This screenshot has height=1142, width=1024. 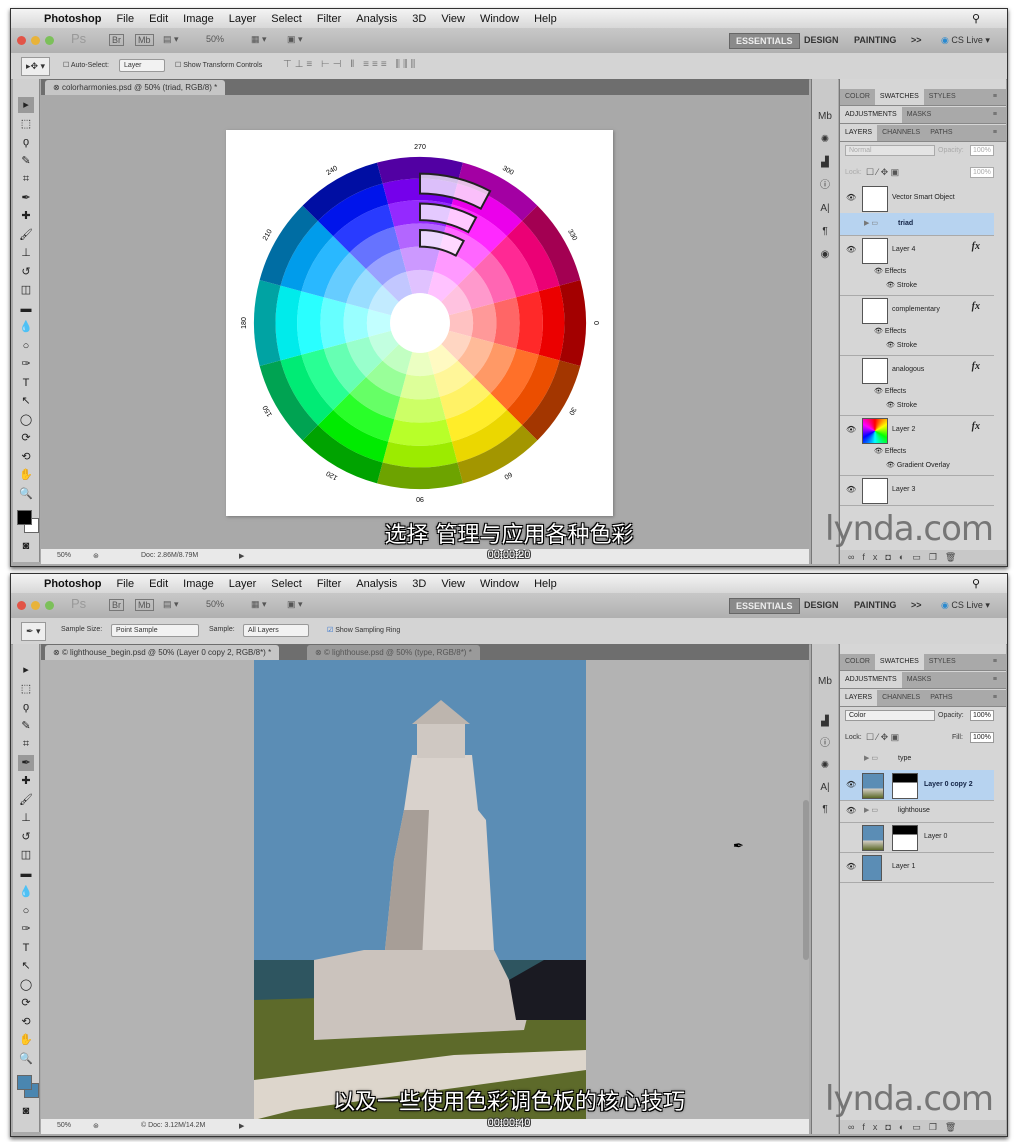 What do you see at coordinates (198, 584) in the screenshot?
I see `menu-image: Image` at bounding box center [198, 584].